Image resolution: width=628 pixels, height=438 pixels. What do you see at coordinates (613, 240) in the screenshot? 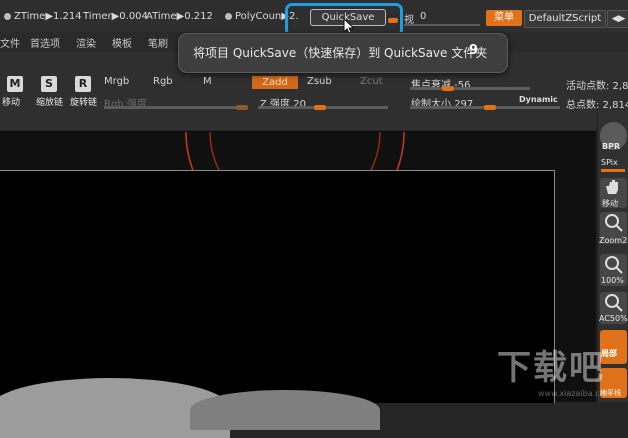
I see `zoom2d-label: Zoom2D` at bounding box center [613, 240].